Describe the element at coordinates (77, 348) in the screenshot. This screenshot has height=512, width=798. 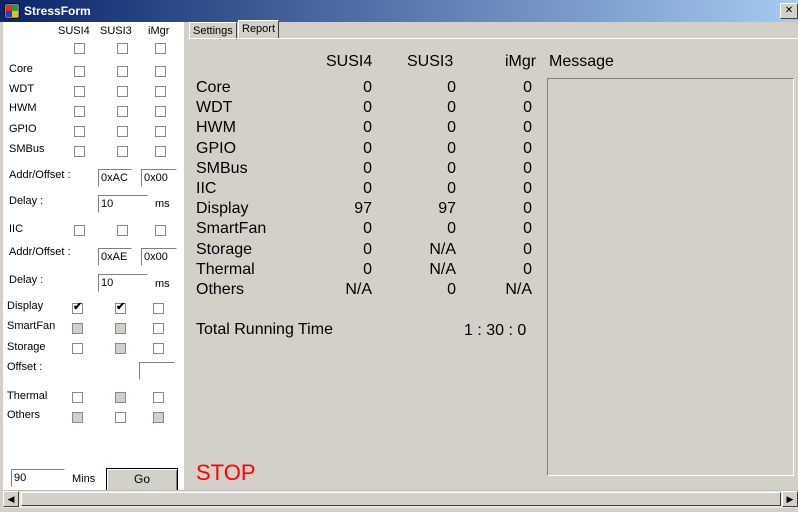
I see `storage-susi4-checkbox` at that location.